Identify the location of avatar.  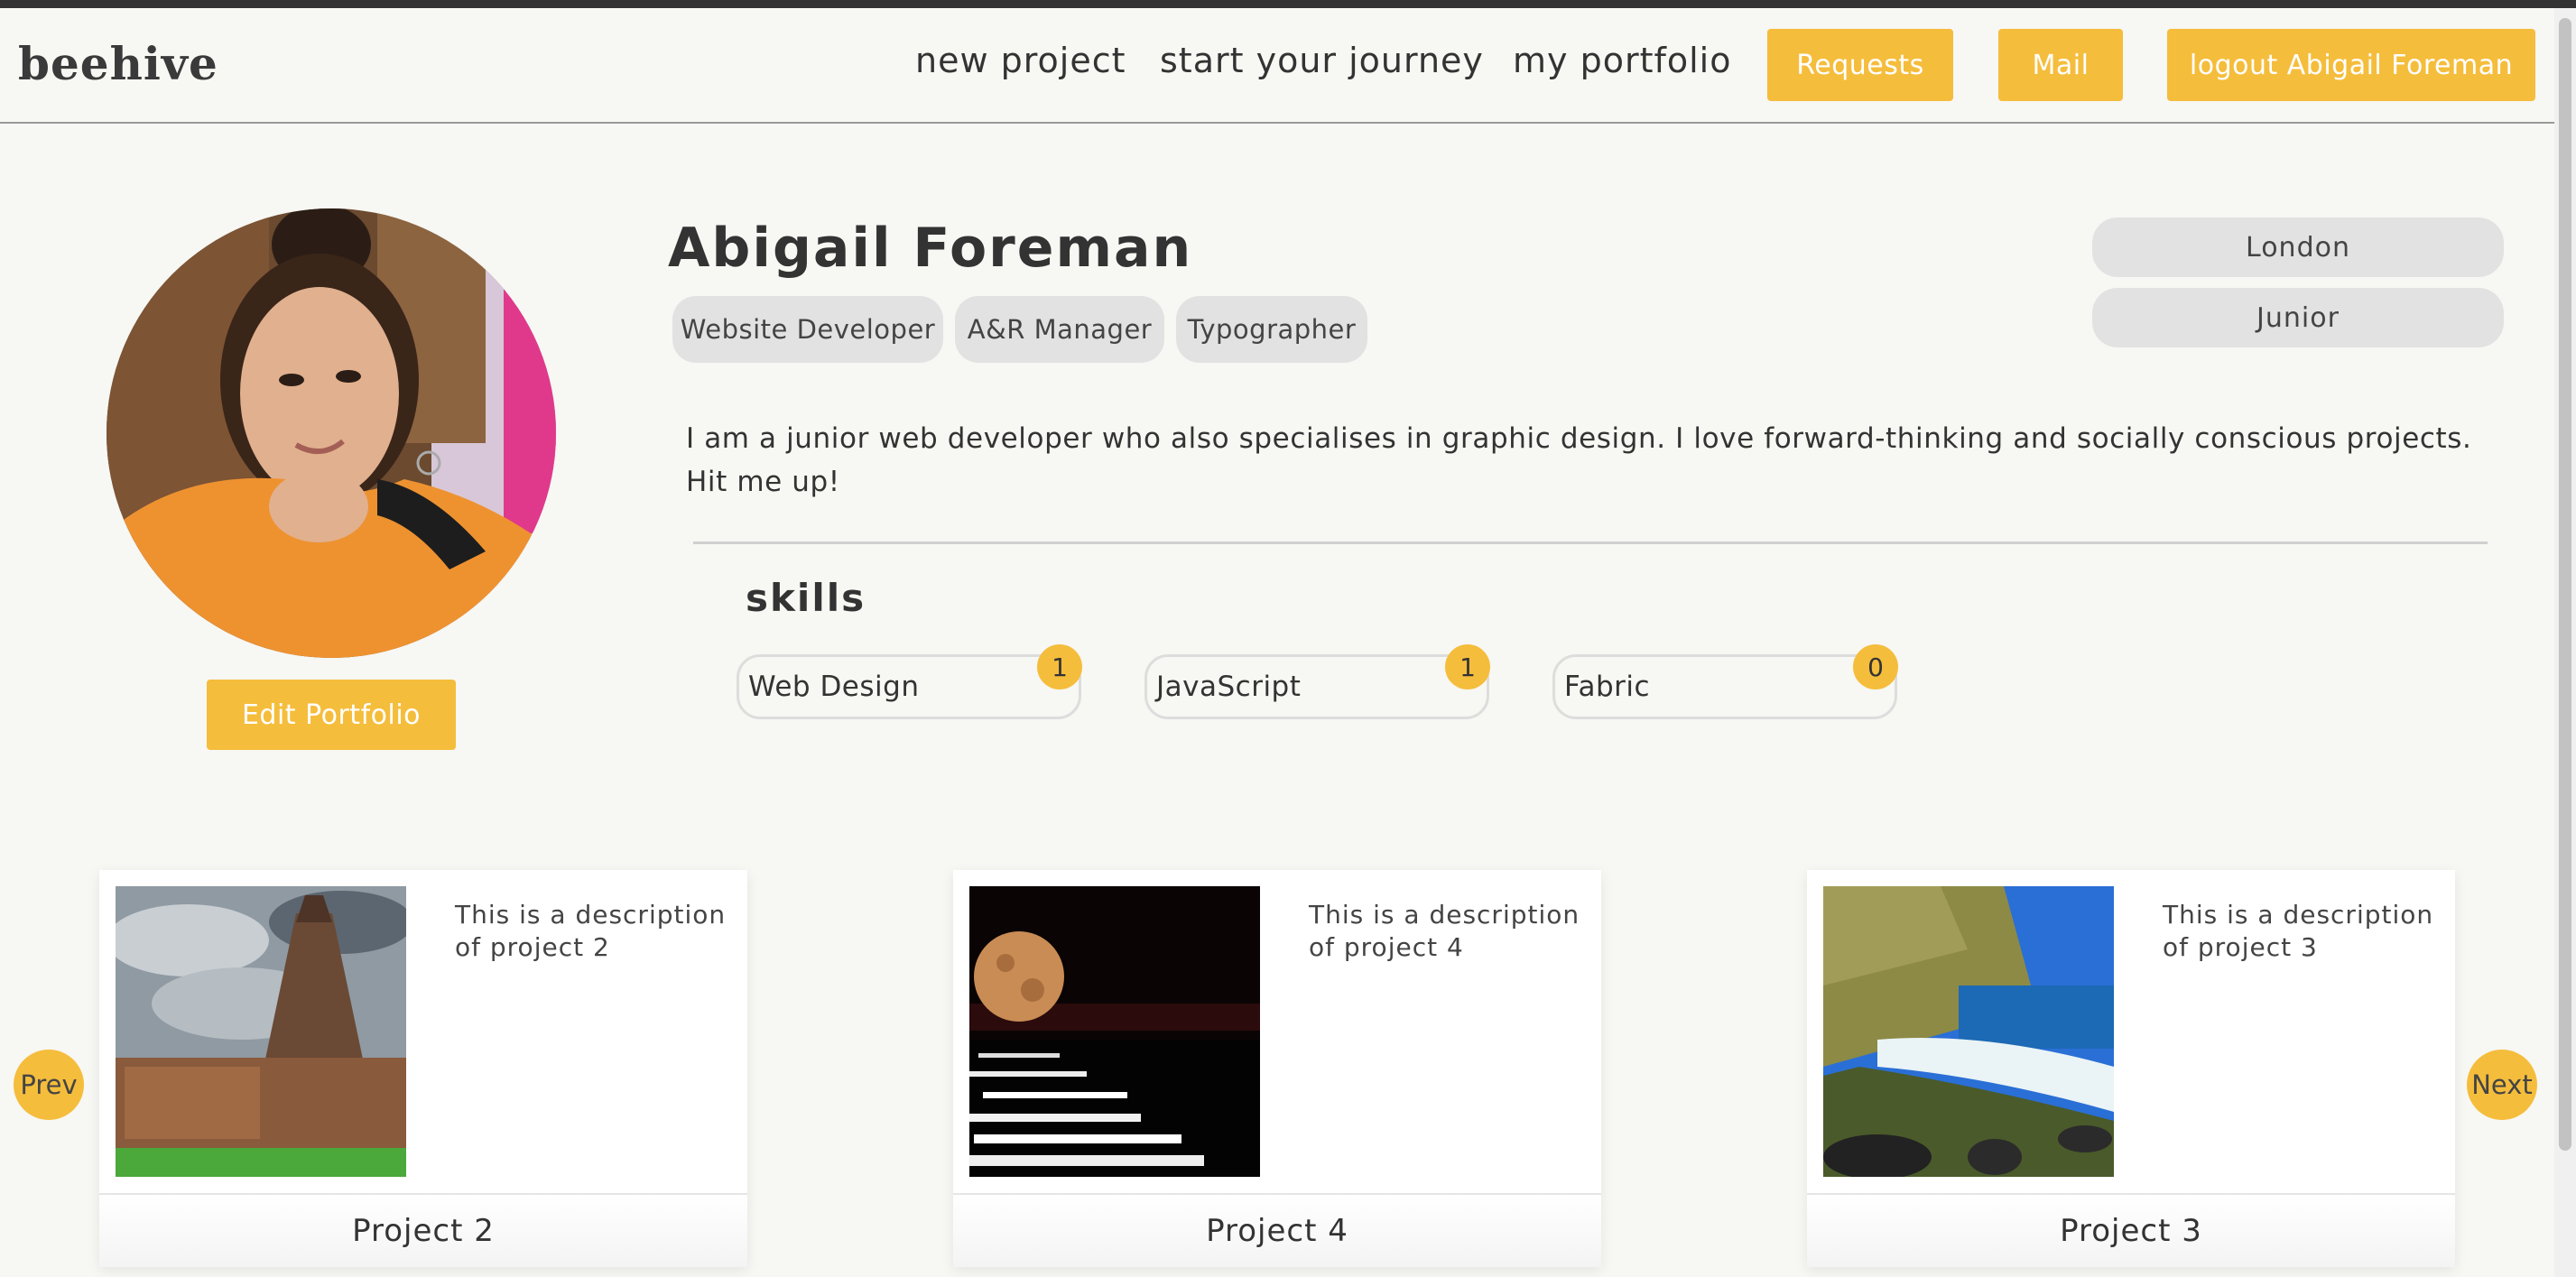
(331, 433).